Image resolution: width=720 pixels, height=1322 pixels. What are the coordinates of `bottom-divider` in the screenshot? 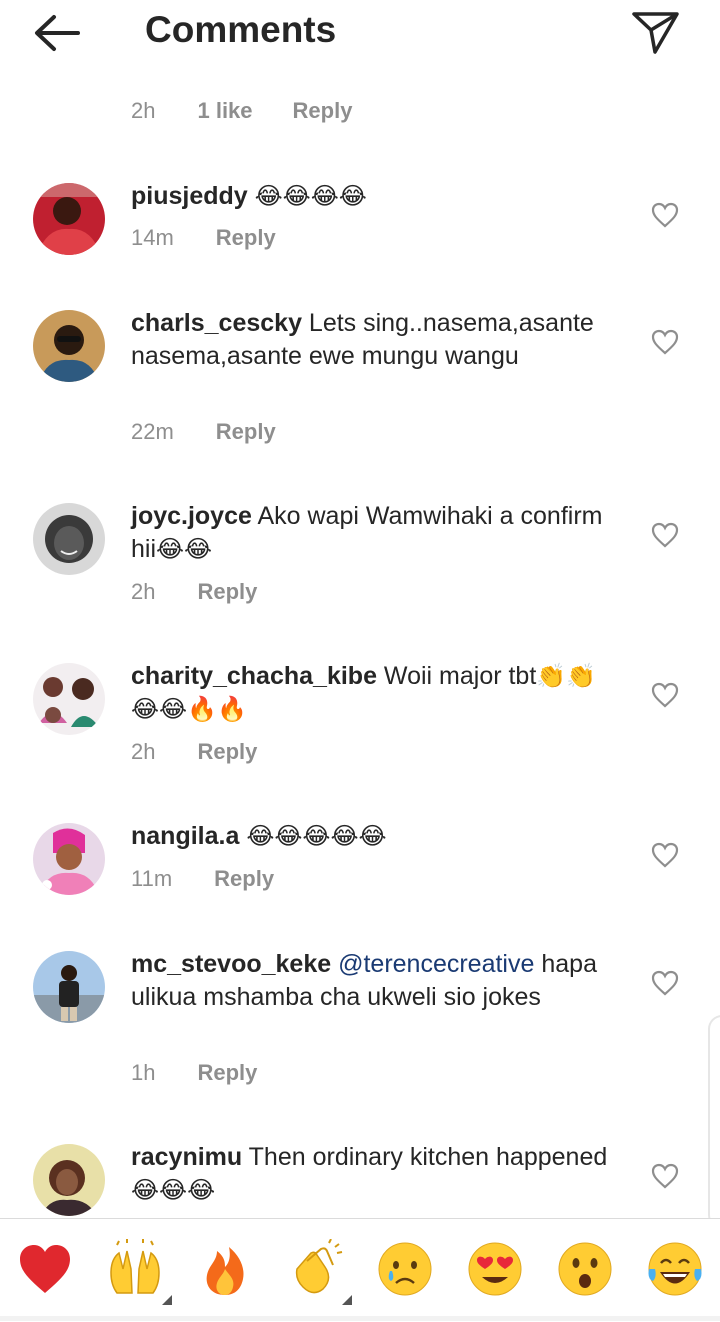 It's located at (360, 1318).